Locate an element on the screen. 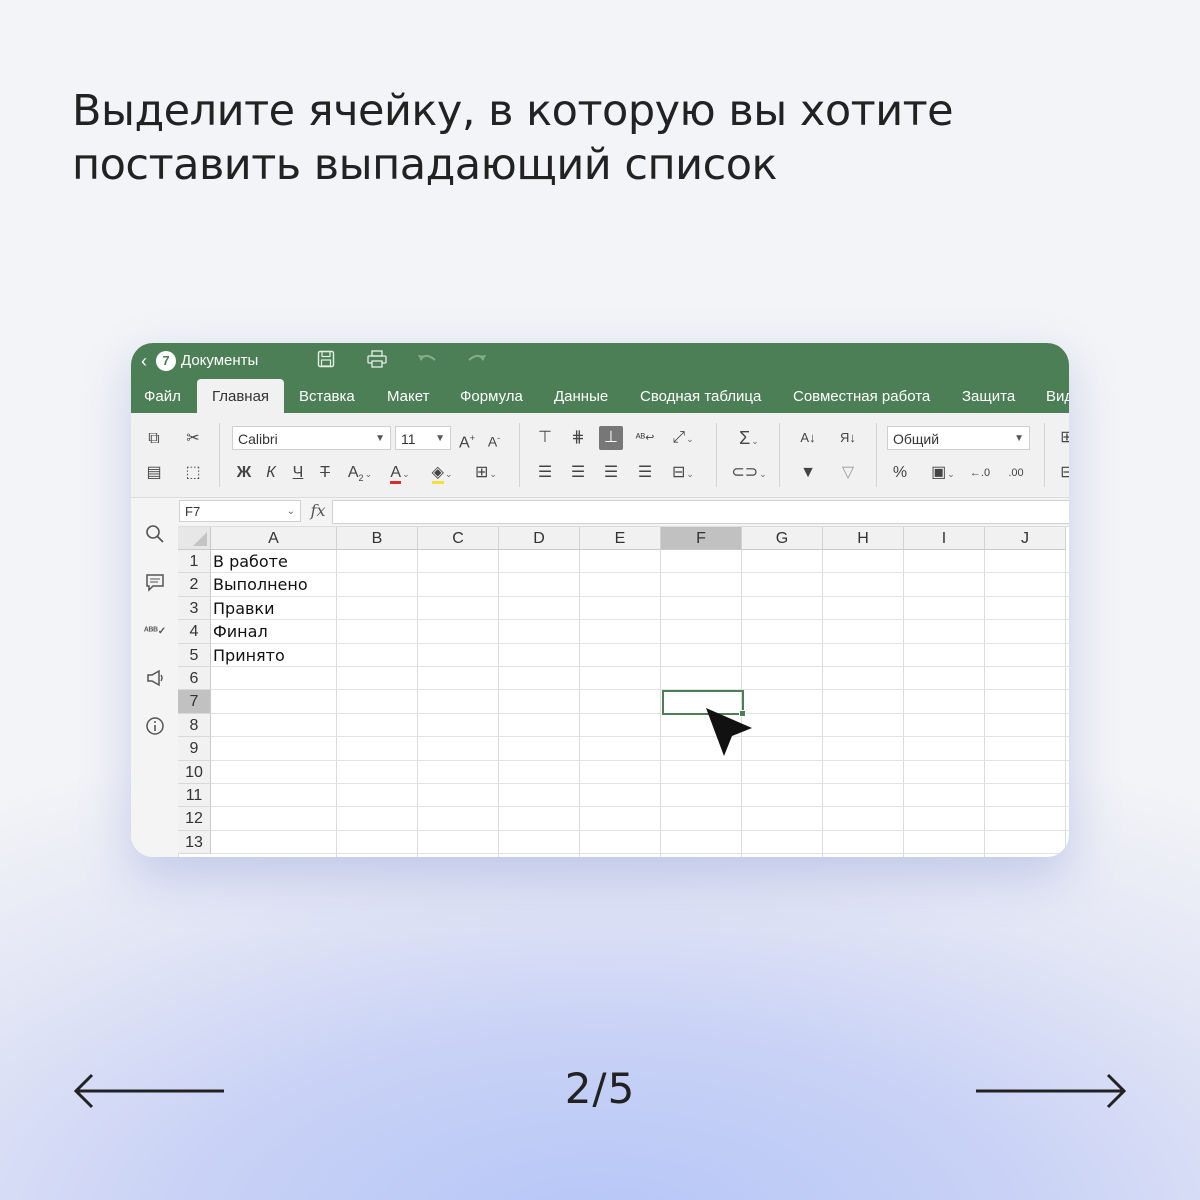  row-header-13: 13 is located at coordinates (194, 842).